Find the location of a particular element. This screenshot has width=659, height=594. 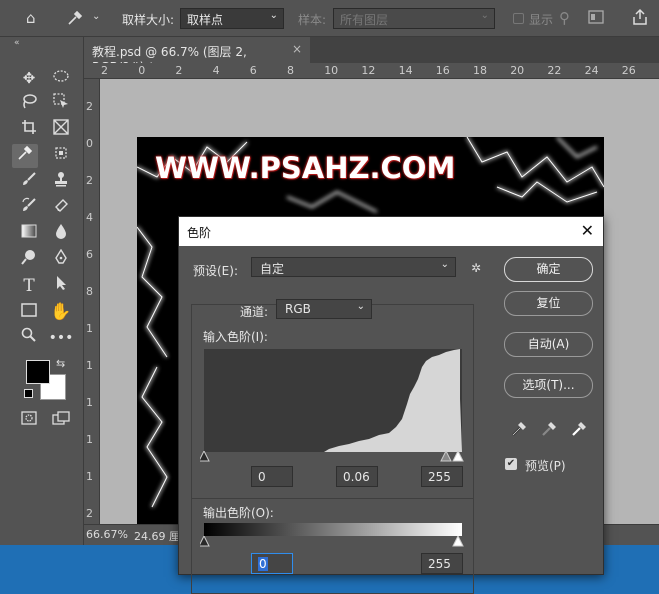

watermark-text: WWW.PSAHZ.COM is located at coordinates (305, 168).